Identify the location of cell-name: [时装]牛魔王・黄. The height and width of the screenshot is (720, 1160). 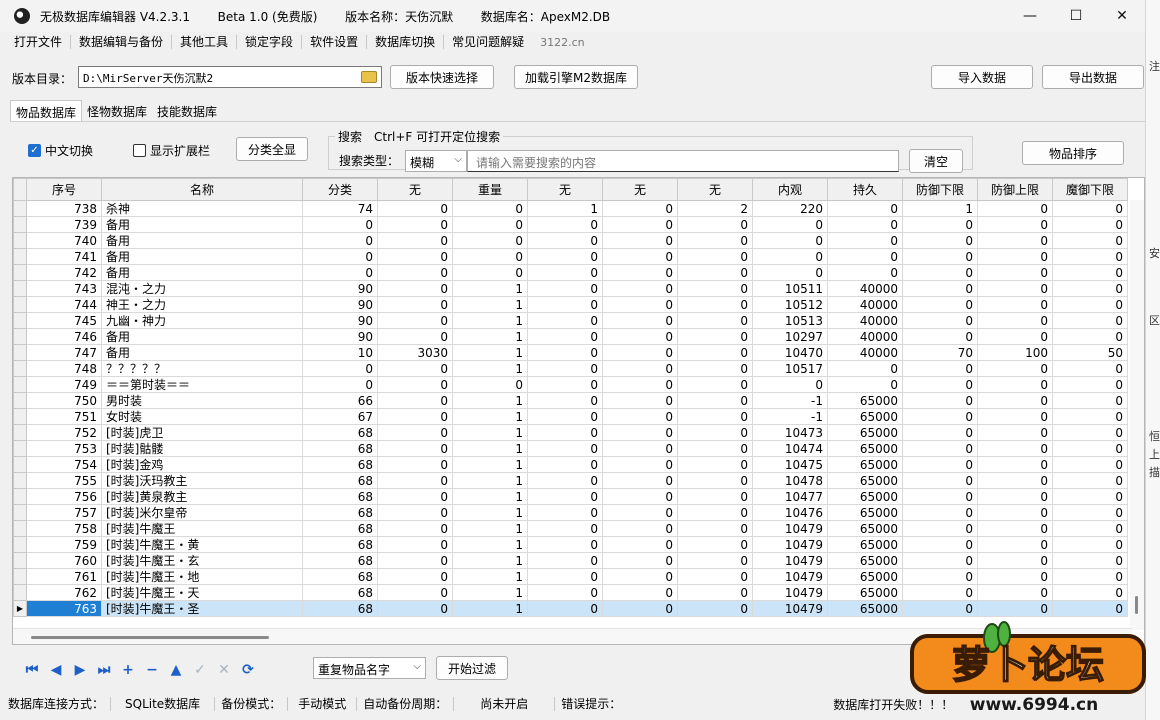
(202, 544).